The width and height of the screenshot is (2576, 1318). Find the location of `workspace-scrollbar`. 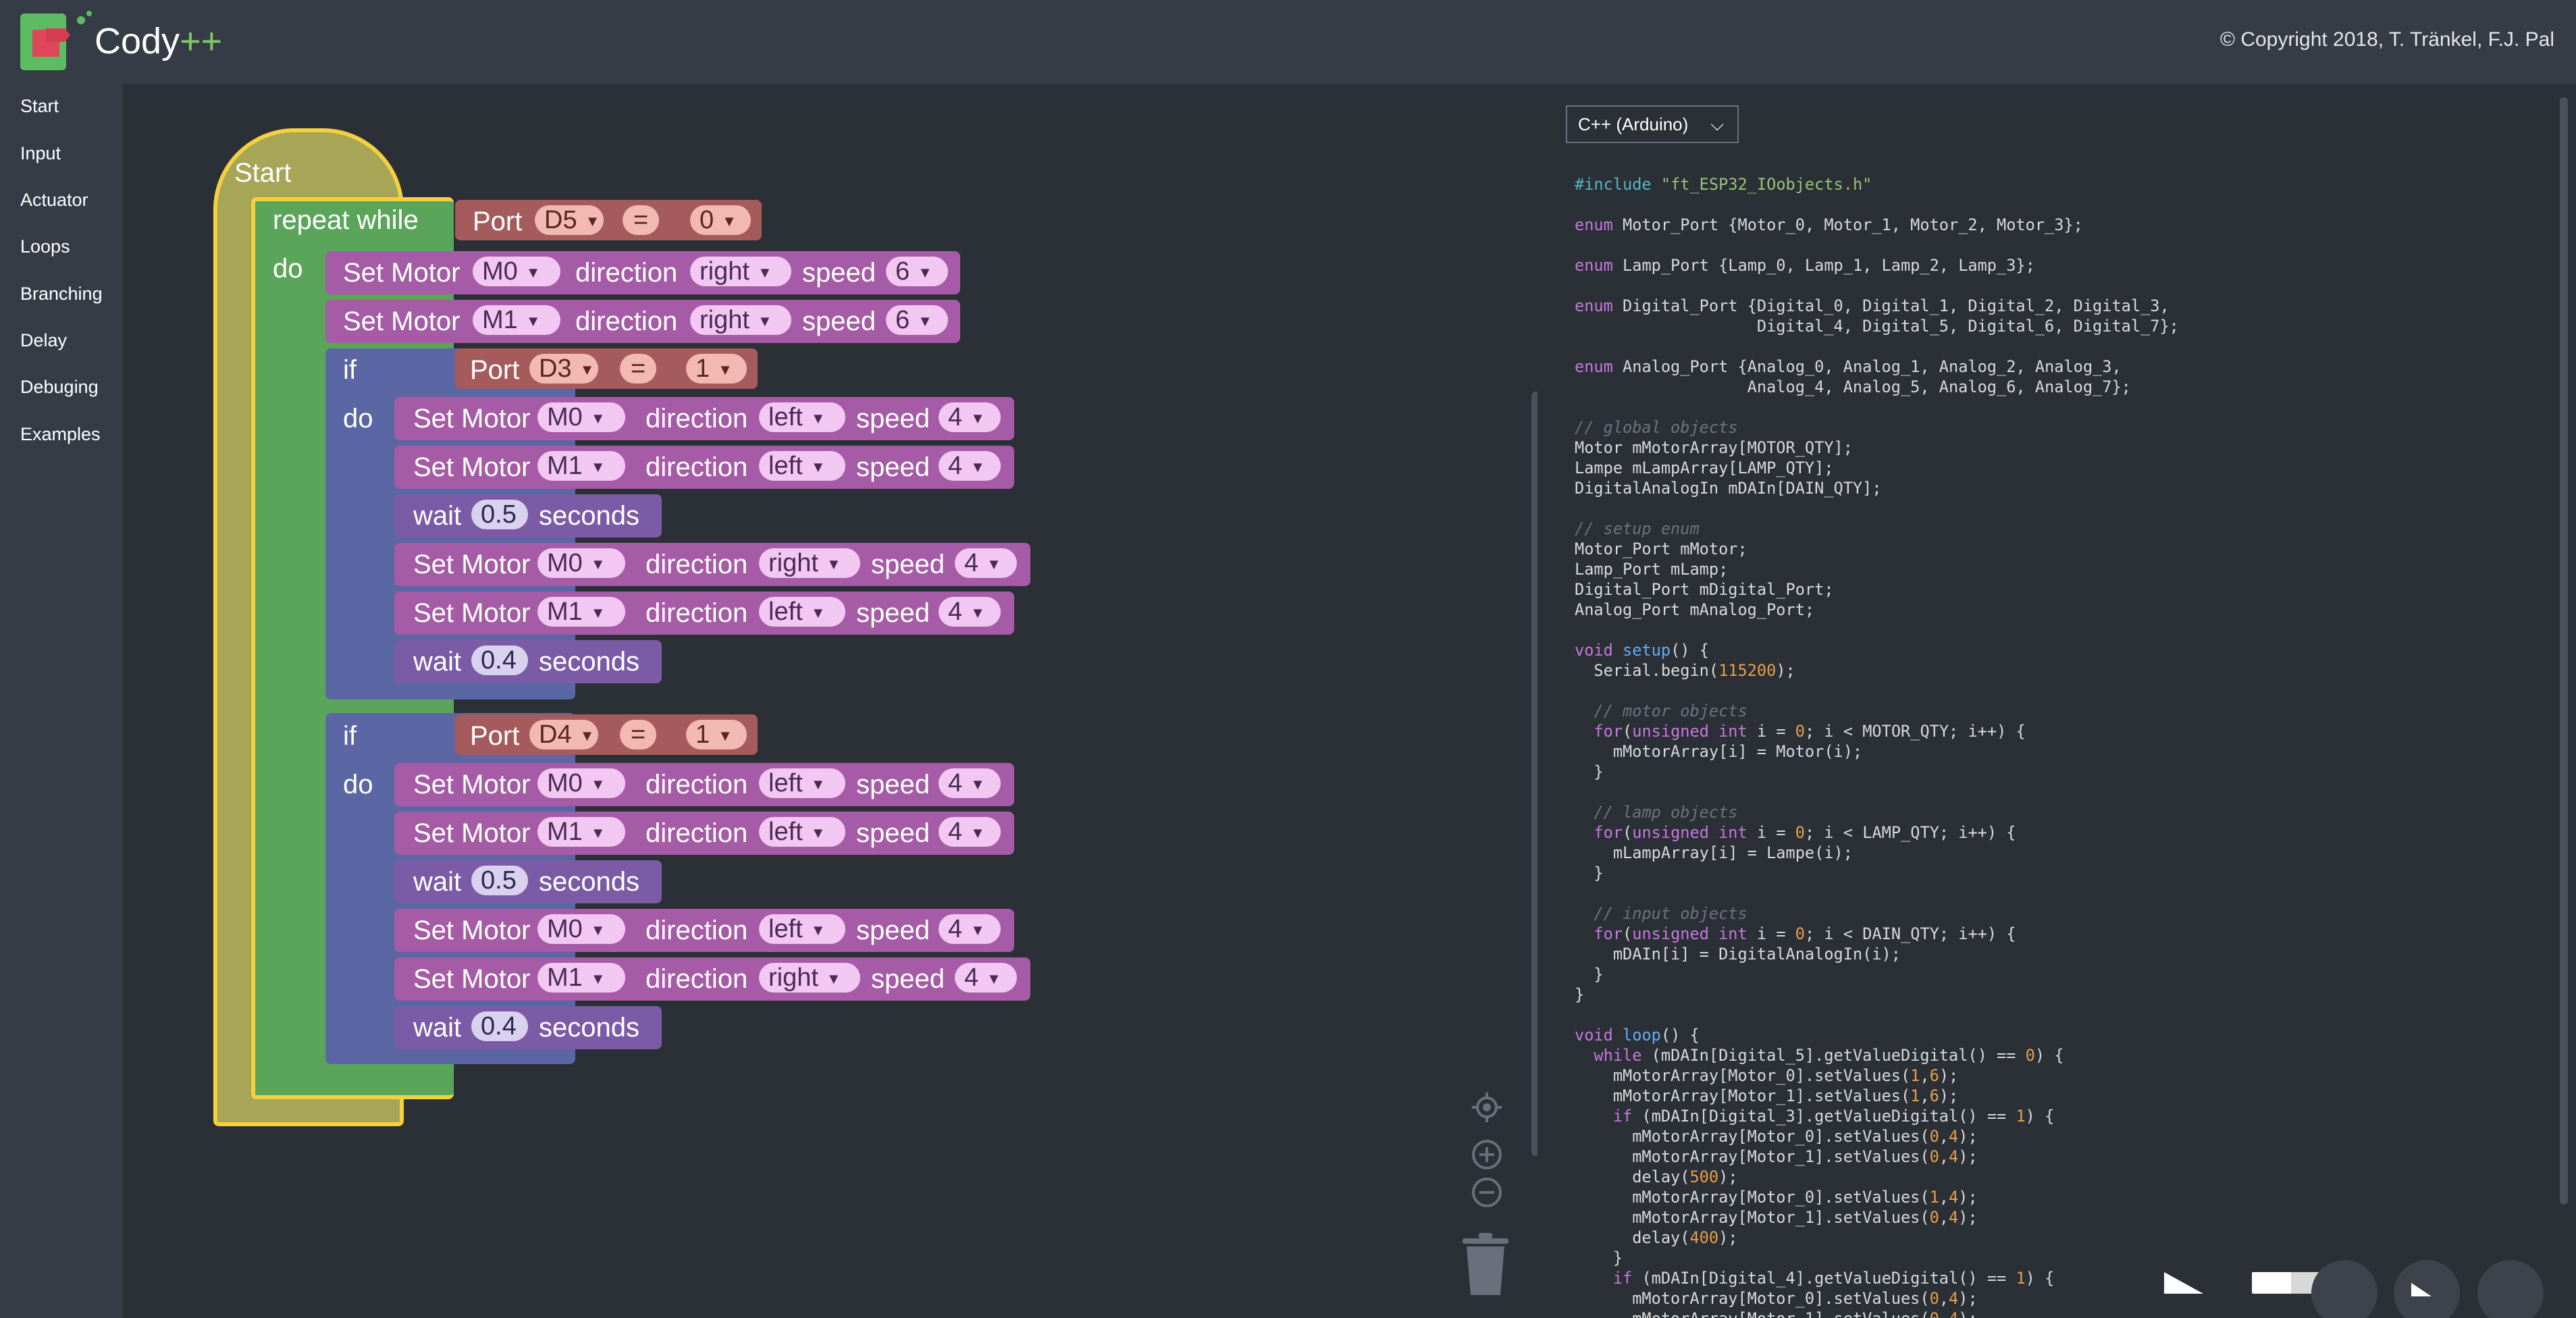

workspace-scrollbar is located at coordinates (1534, 774).